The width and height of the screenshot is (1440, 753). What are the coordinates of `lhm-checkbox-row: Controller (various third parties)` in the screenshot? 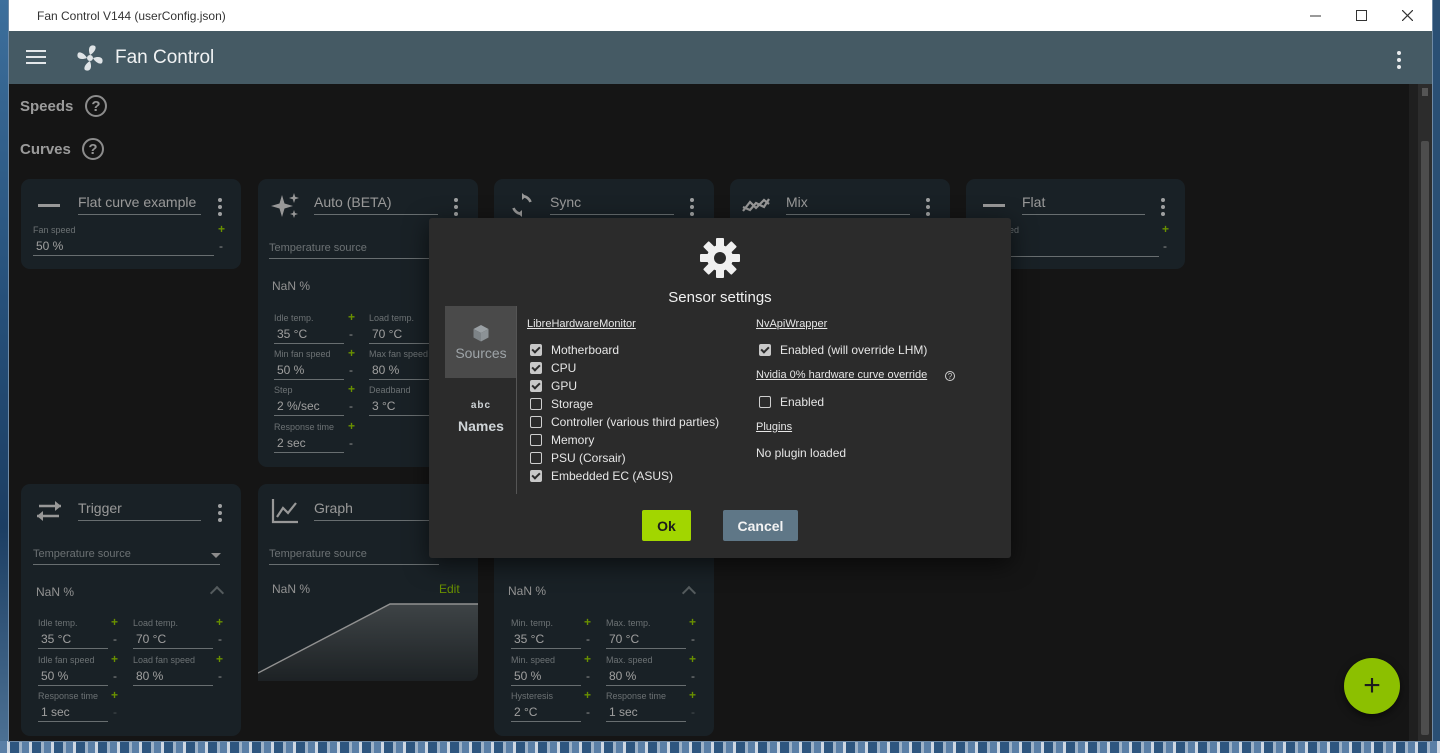 It's located at (624, 422).